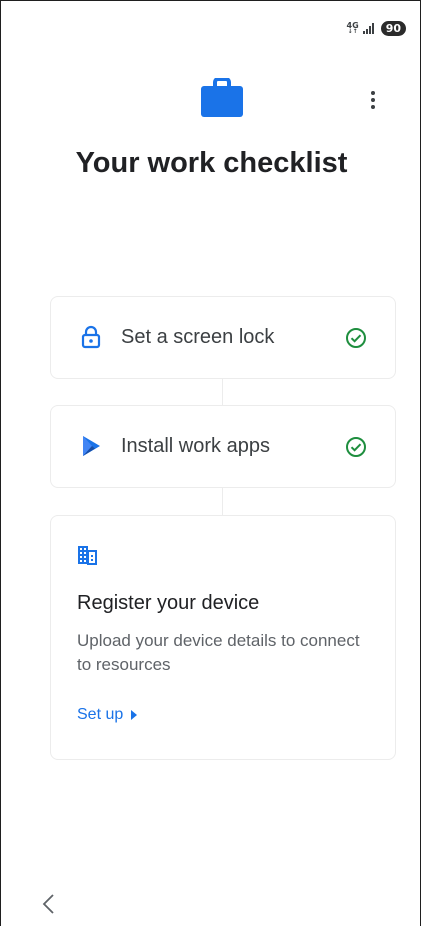 The height and width of the screenshot is (926, 421). I want to click on page-title: Your work checklist, so click(211, 163).